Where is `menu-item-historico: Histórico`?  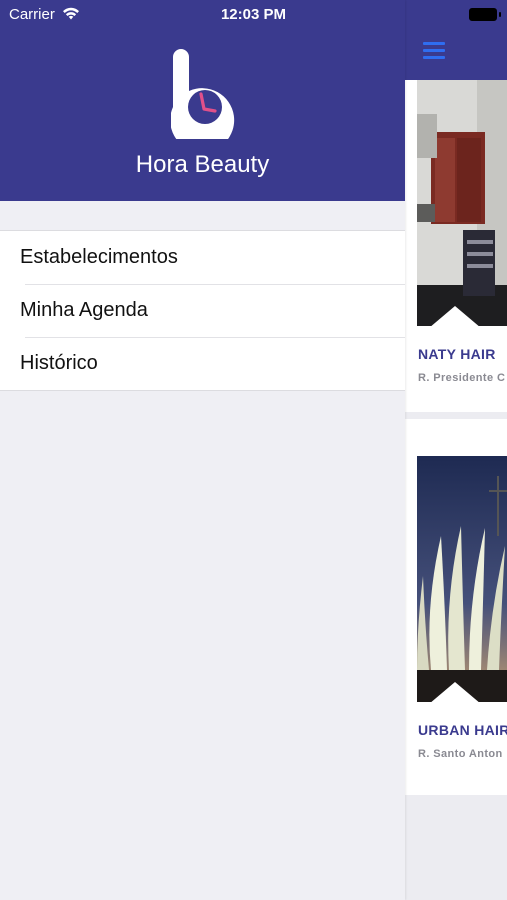
menu-item-historico: Histórico is located at coordinates (202, 363).